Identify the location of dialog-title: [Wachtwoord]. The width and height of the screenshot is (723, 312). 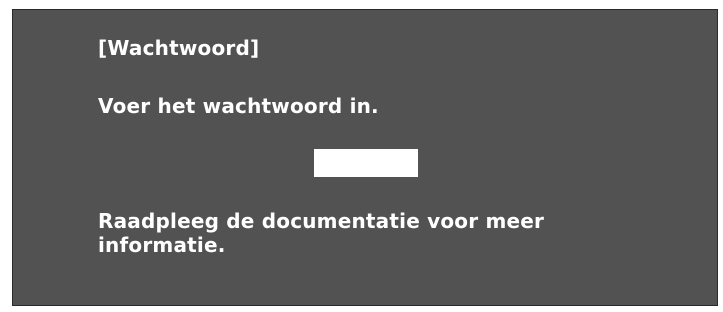
(179, 48).